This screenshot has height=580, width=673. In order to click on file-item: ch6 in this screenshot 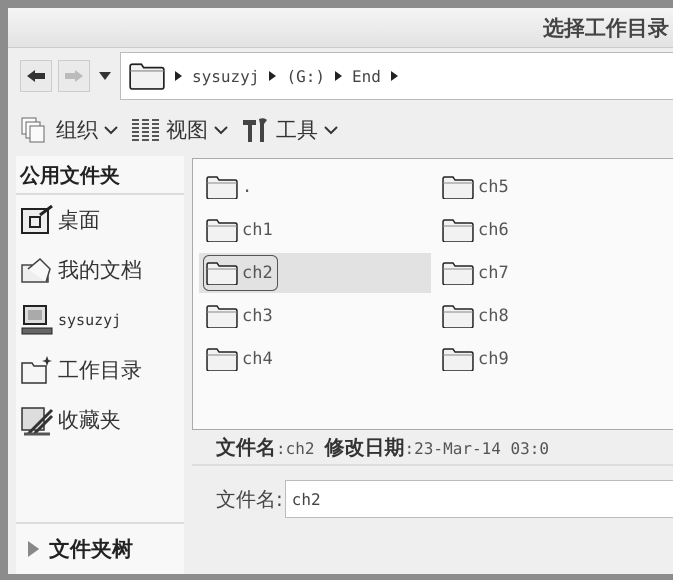, I will do `click(551, 230)`.